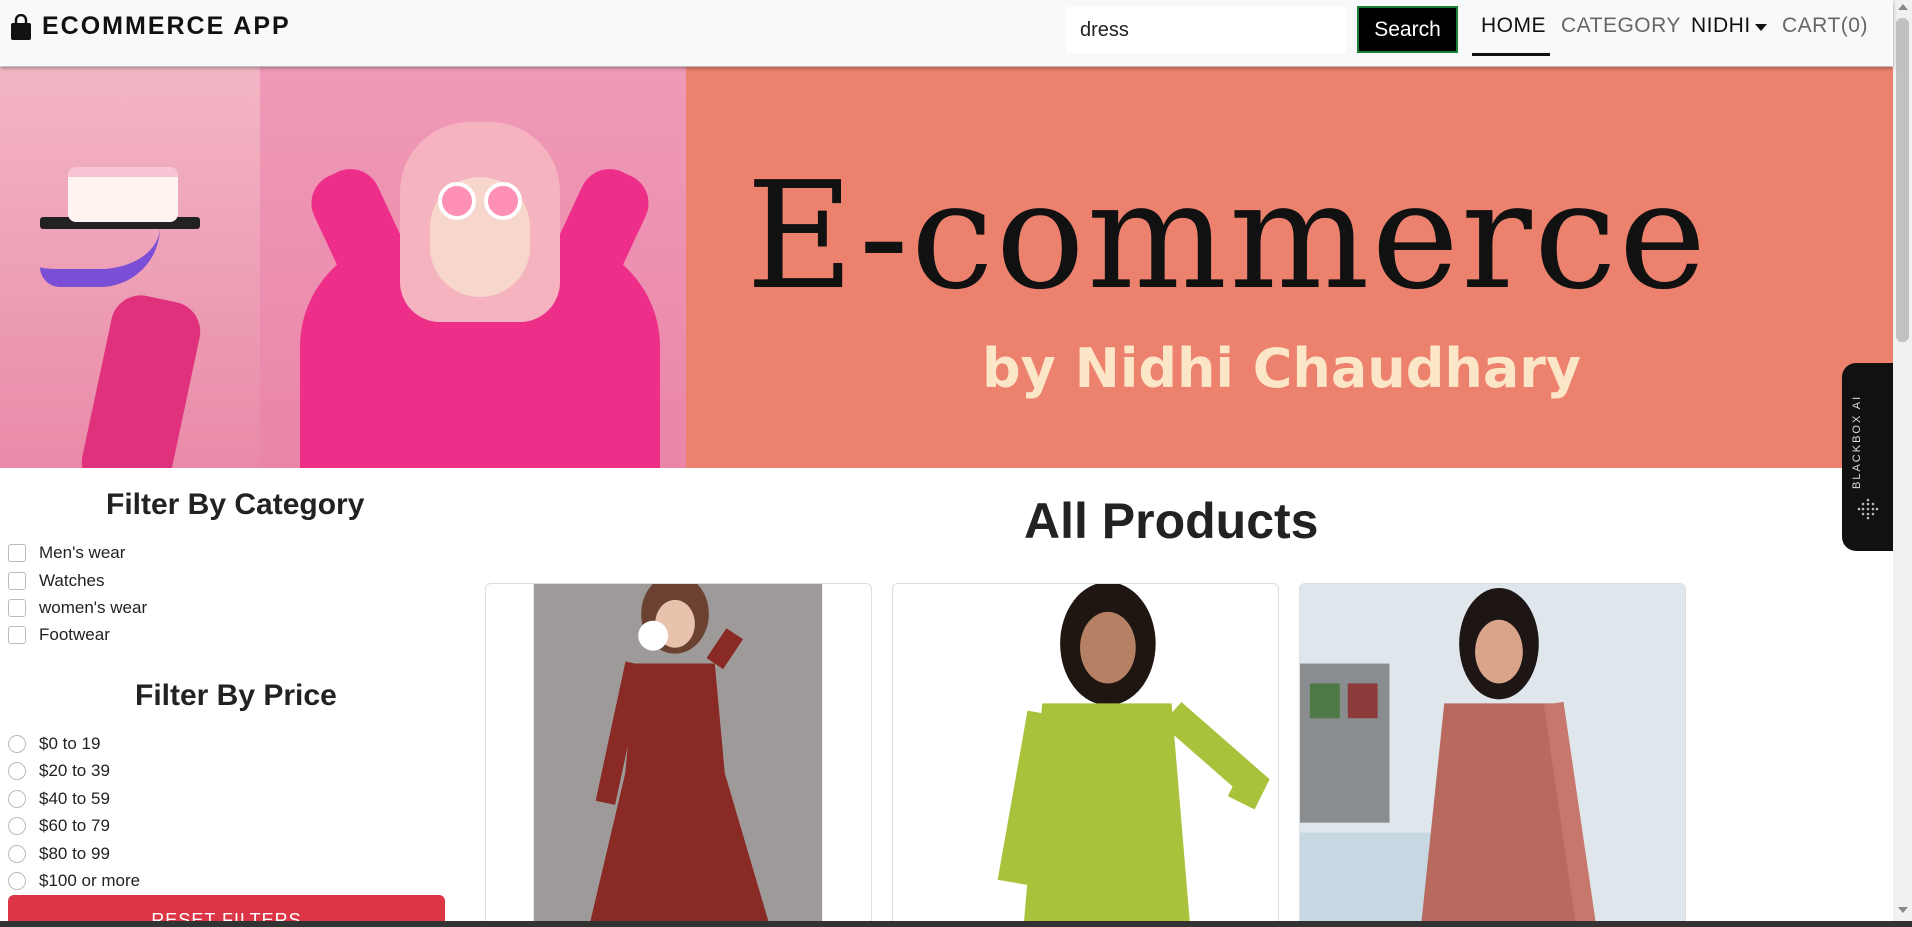 The width and height of the screenshot is (1912, 927). What do you see at coordinates (166, 26) in the screenshot?
I see `brand-name: ECOMMERCE APP` at bounding box center [166, 26].